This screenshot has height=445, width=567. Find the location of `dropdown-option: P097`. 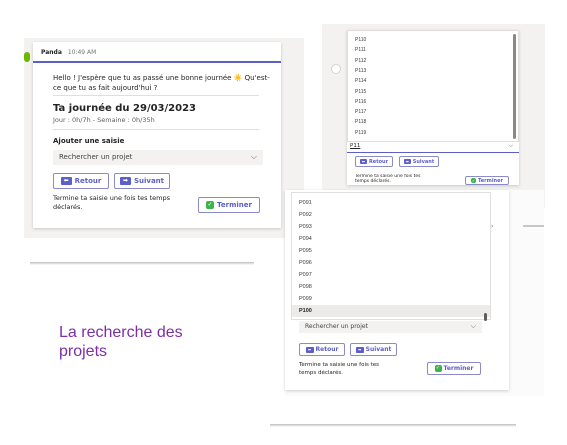

dropdown-option: P097 is located at coordinates (391, 275).